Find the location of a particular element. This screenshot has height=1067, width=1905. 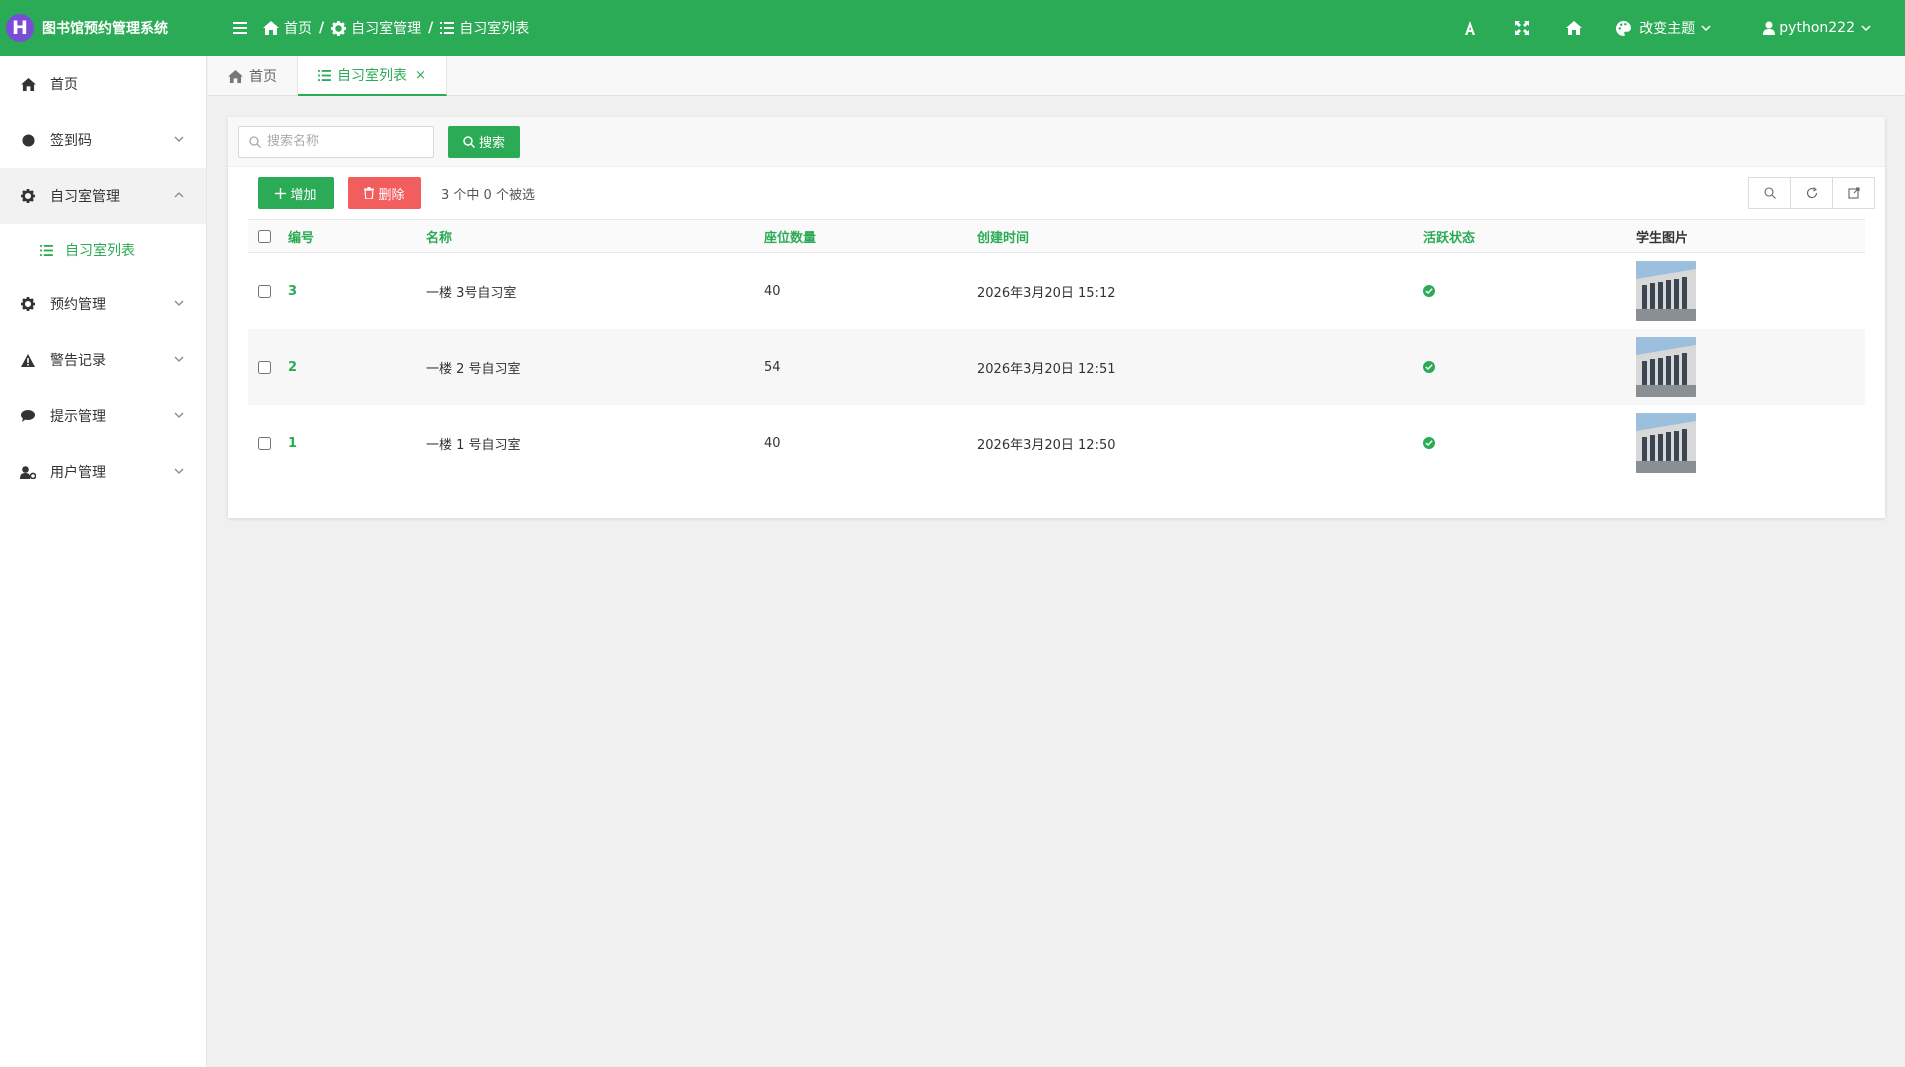

breadcrumb-study-room-mgmt: 自习室管理 is located at coordinates (376, 28).